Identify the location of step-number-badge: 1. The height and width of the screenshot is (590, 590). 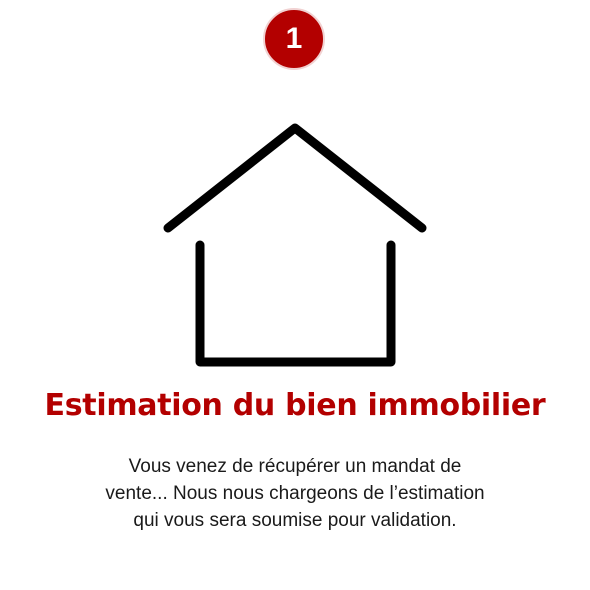
(294, 39).